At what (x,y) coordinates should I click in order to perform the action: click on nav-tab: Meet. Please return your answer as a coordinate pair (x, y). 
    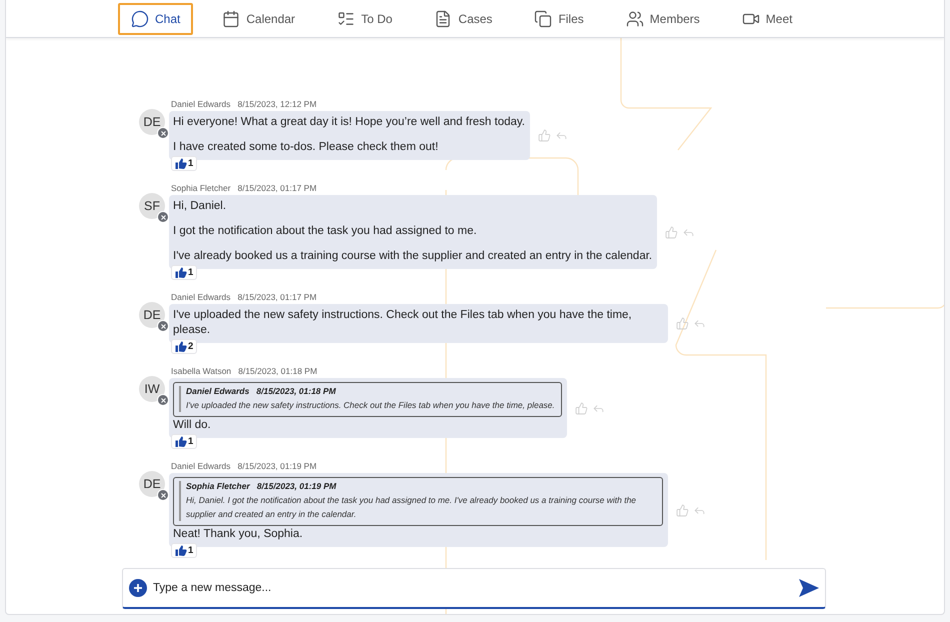
    Looking at the image, I should click on (767, 18).